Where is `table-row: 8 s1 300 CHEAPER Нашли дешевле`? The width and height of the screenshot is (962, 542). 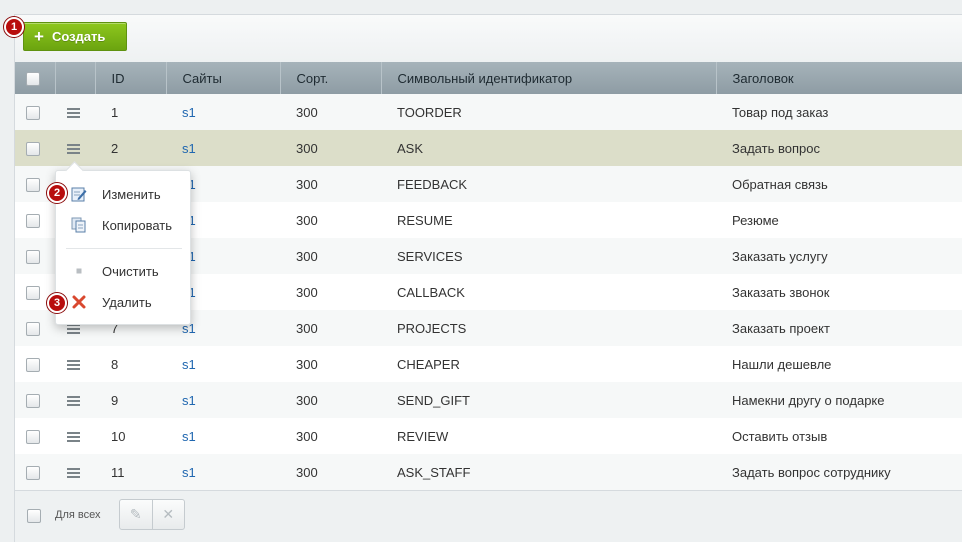 table-row: 8 s1 300 CHEAPER Нашли дешевле is located at coordinates (488, 364).